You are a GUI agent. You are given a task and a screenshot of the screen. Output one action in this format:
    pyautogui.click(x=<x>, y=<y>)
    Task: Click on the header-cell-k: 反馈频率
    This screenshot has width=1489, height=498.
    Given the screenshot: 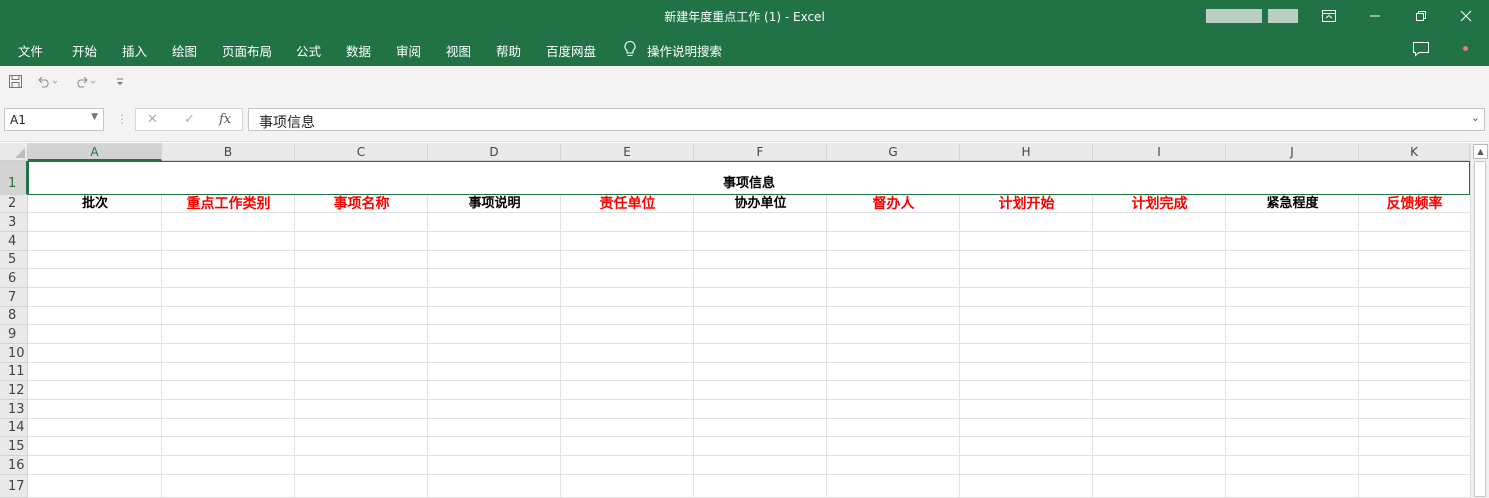 What is the action you would take?
    pyautogui.click(x=1414, y=204)
    